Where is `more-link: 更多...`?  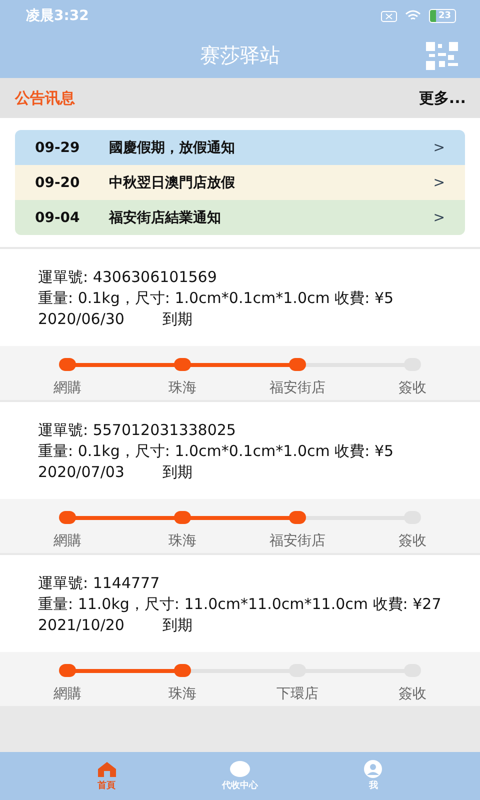
more-link: 更多... is located at coordinates (442, 98).